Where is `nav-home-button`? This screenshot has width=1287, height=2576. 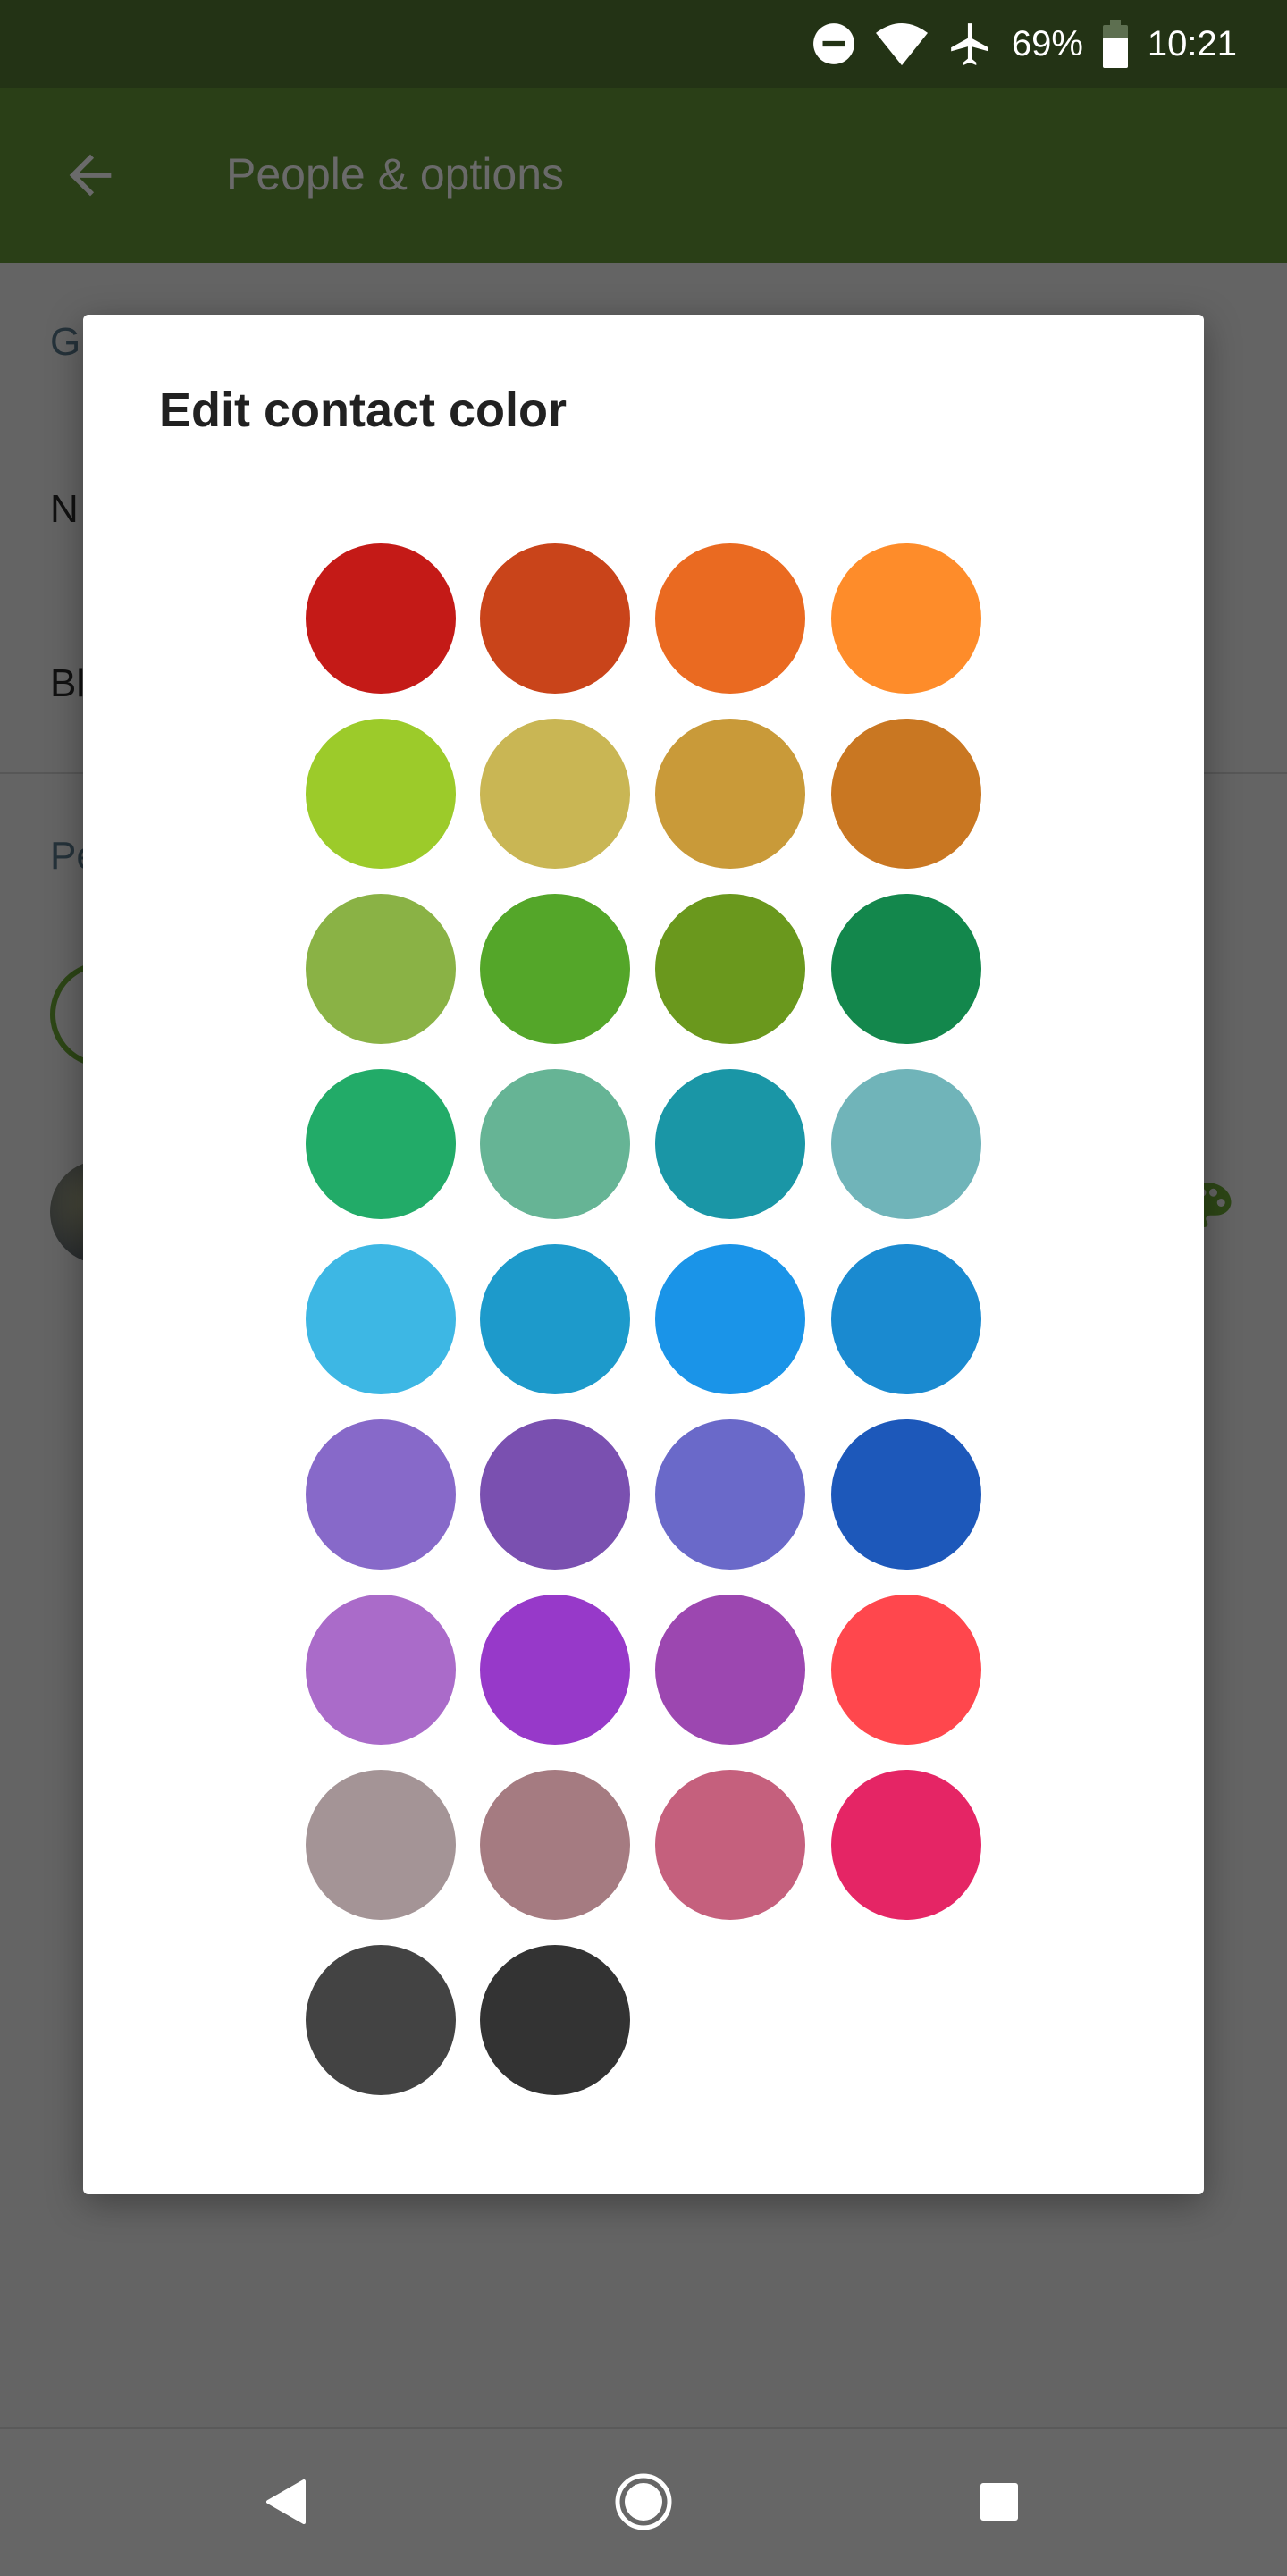 nav-home-button is located at coordinates (643, 2502).